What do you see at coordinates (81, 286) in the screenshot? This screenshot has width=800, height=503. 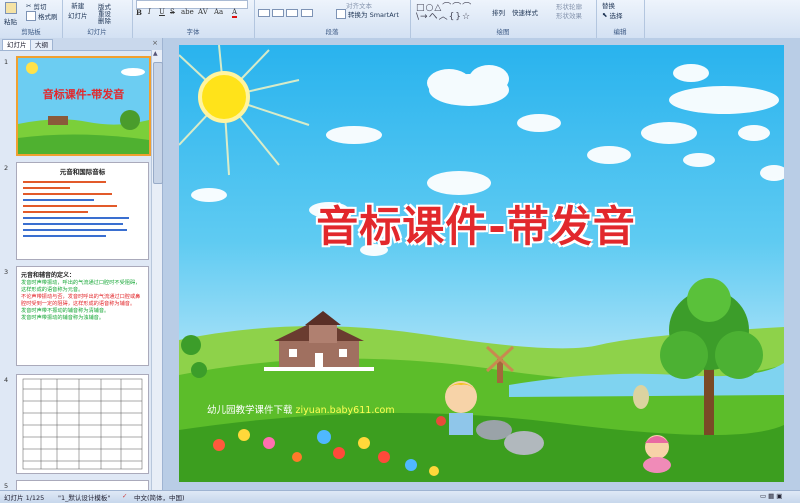 I see `list-item: 发音时声带振动，呼出的气流通过口腔时不受阻碍，这样形成的语音称为元音。` at bounding box center [81, 286].